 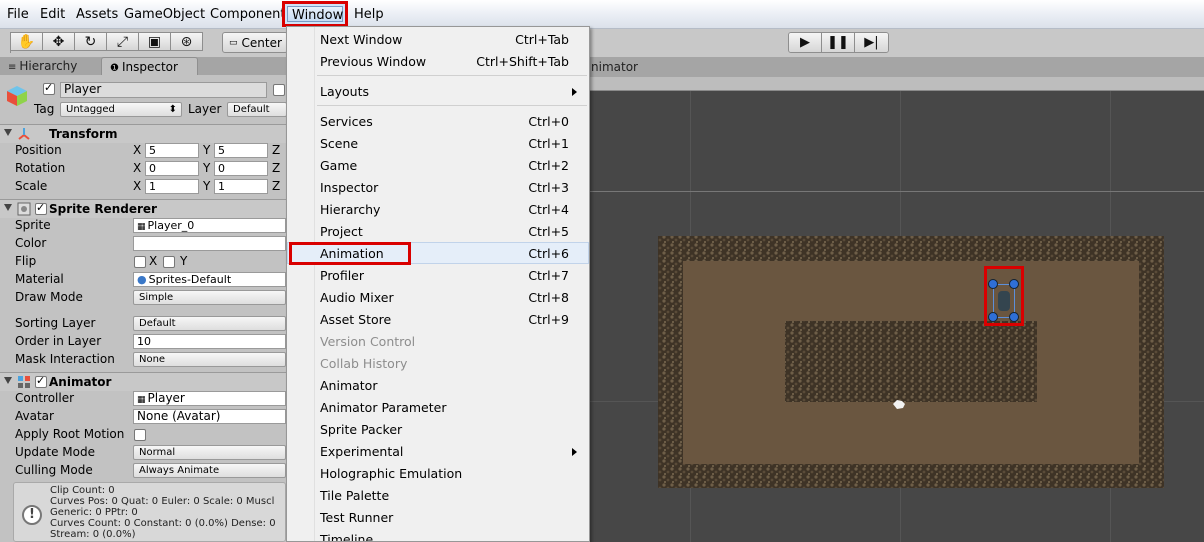 I want to click on scale-tool-button: ⤢, so click(x=123, y=41).